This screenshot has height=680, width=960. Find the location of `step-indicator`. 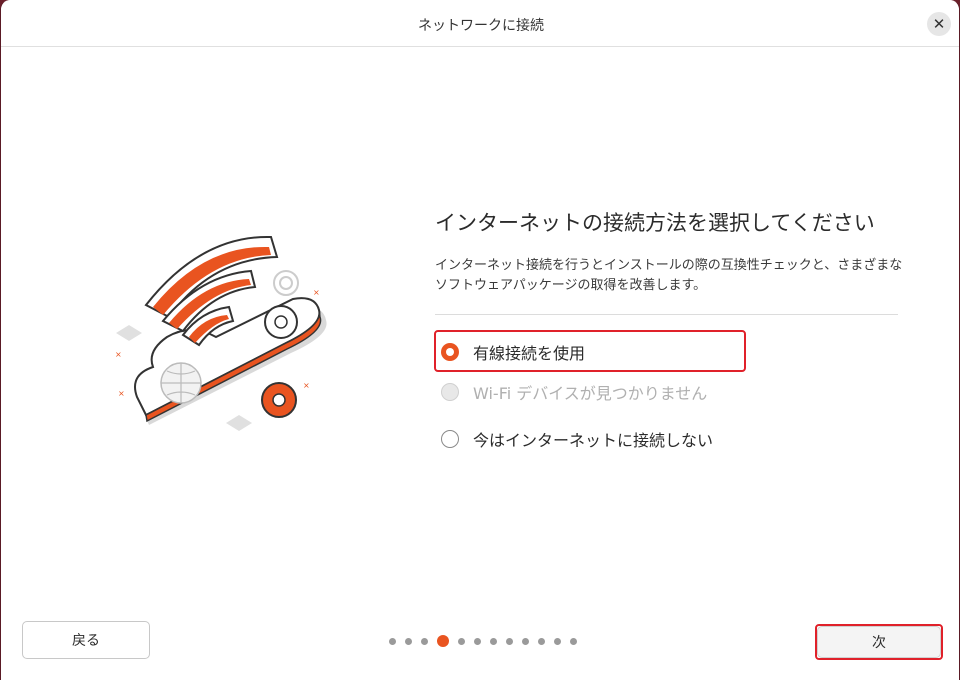

step-indicator is located at coordinates (487, 641).